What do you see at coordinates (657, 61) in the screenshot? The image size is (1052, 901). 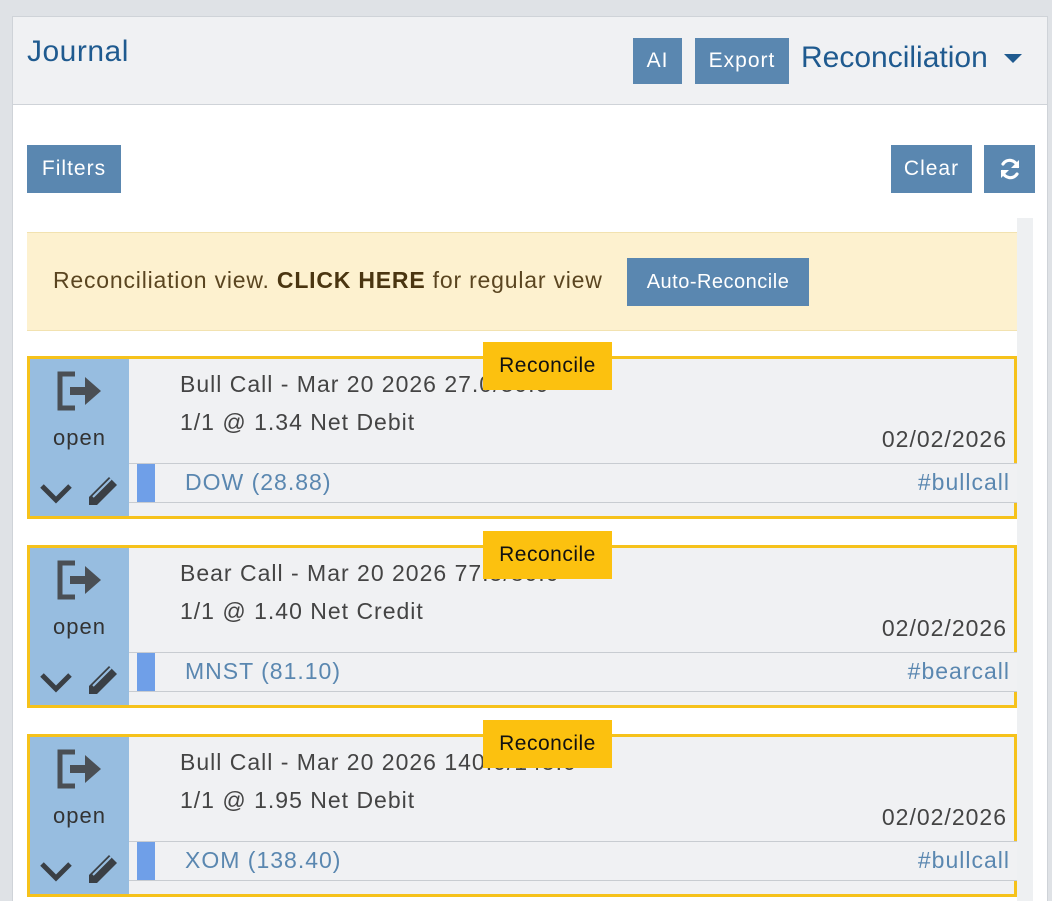 I see `ai-button: AI` at bounding box center [657, 61].